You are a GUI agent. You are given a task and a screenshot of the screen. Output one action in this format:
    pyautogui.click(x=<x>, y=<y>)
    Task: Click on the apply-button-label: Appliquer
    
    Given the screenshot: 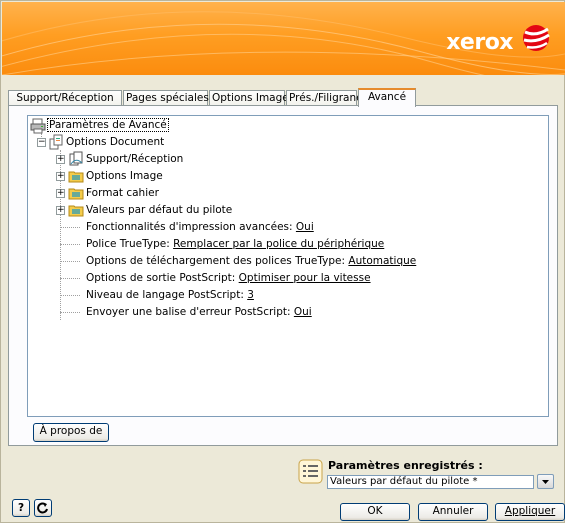 What is the action you would take?
    pyautogui.click(x=530, y=511)
    